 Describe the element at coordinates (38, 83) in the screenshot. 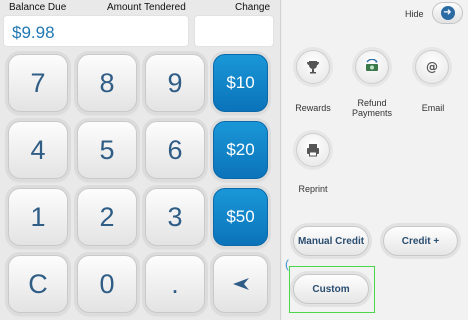

I see `key-7: 7` at that location.